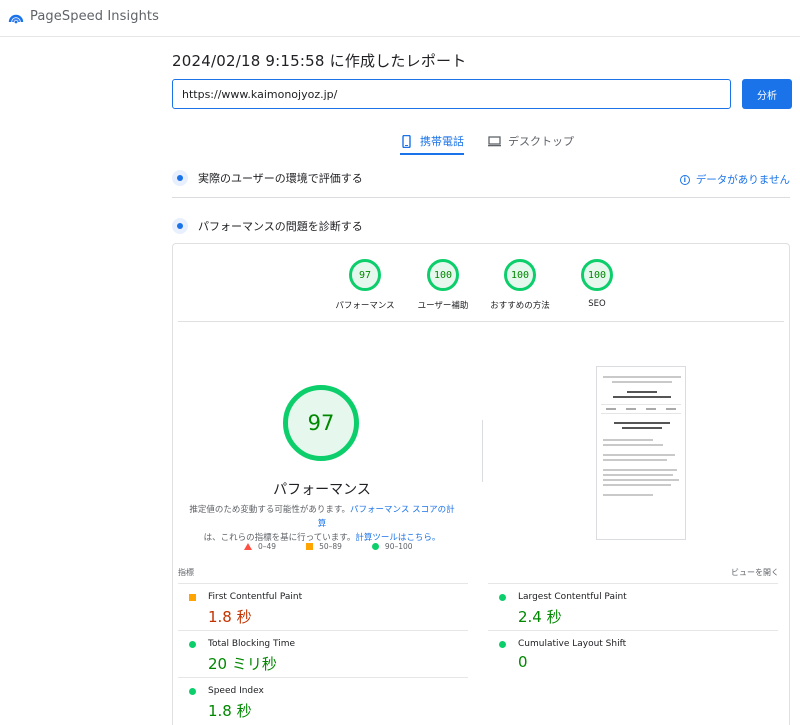 This screenshot has width=800, height=725. Describe the element at coordinates (365, 306) in the screenshot. I see `gauge-label: パフォーマンス` at that location.